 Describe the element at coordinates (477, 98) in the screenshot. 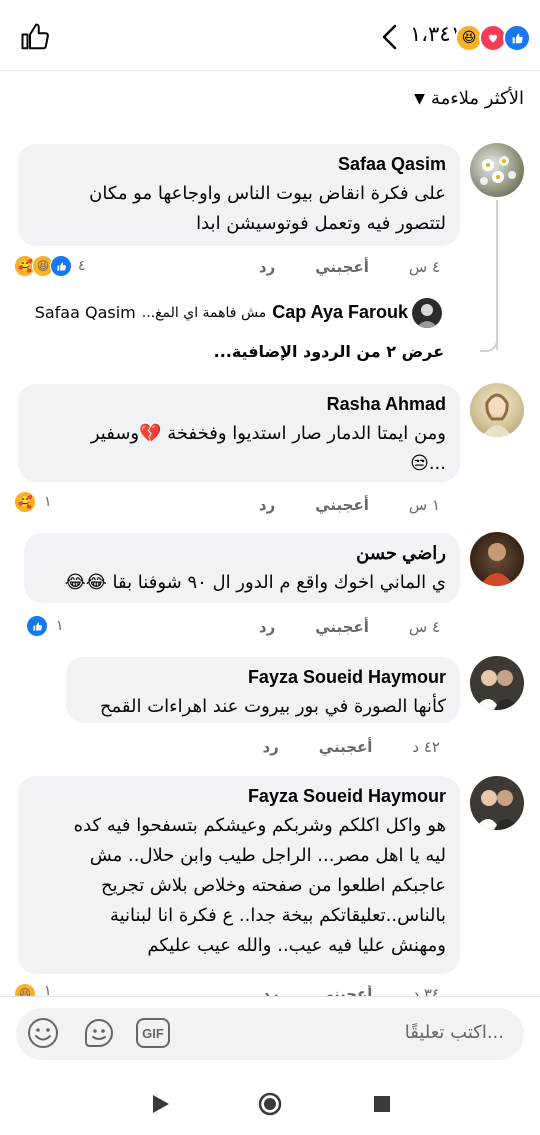

I see `sort-label: الأكثر ملاءمة` at that location.